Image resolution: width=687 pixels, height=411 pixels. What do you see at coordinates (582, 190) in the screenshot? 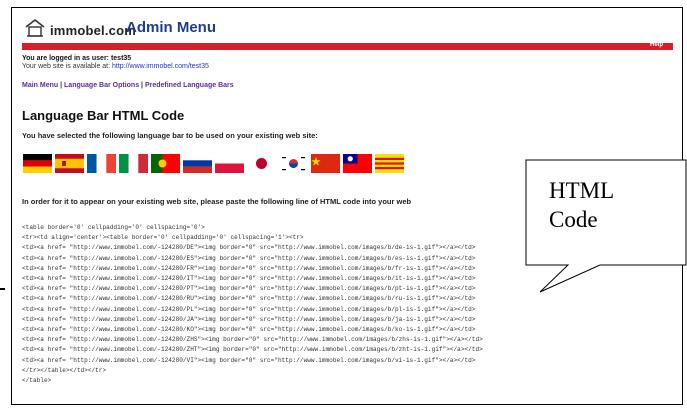
I see `callout-line-1: HTML` at bounding box center [582, 190].